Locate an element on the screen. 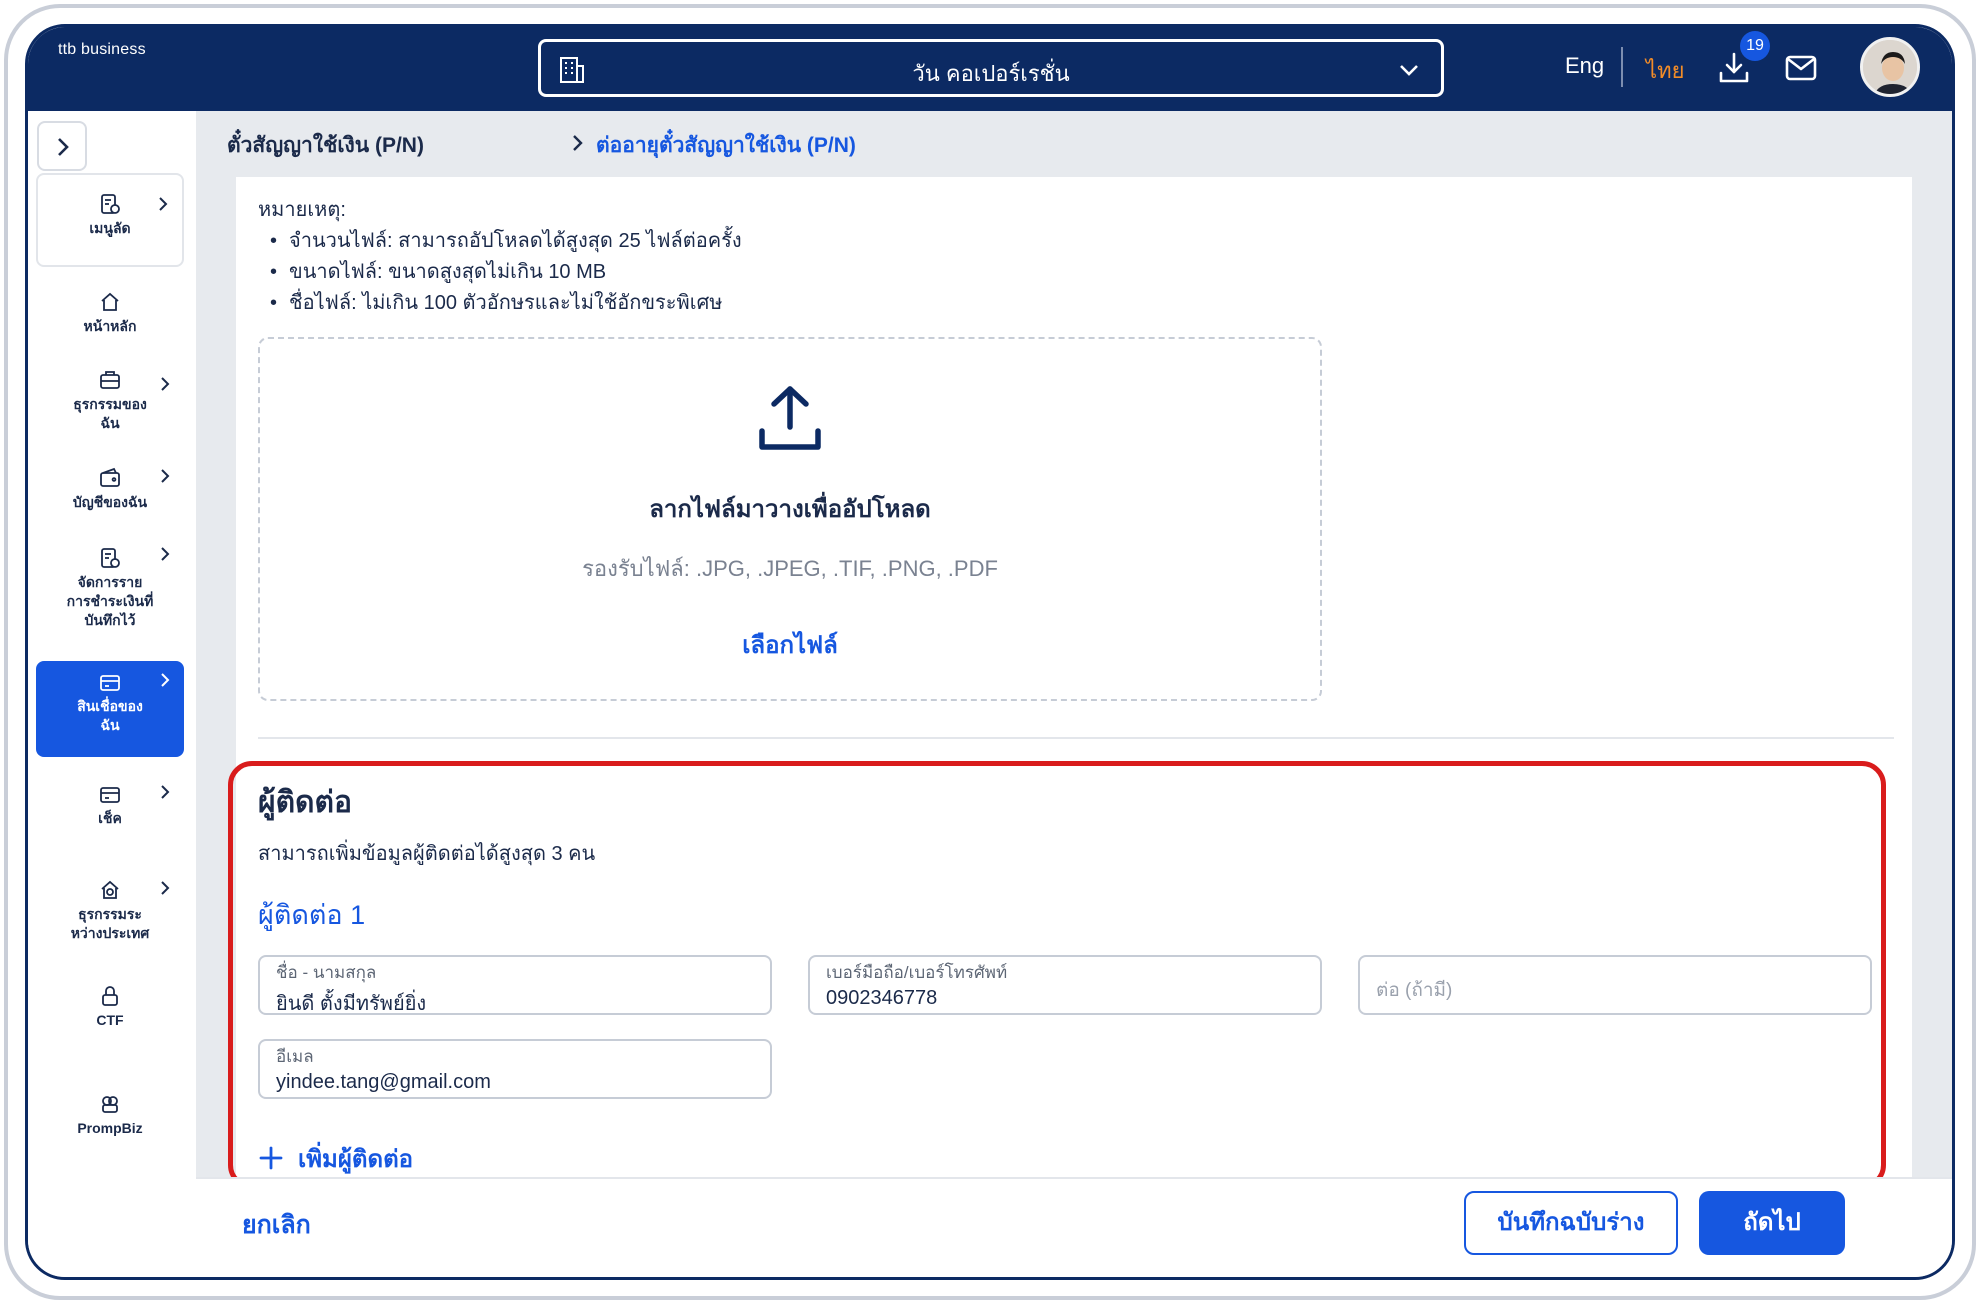  add-contact-button: เพิ่มผู้ติดต่อ is located at coordinates (335, 1158).